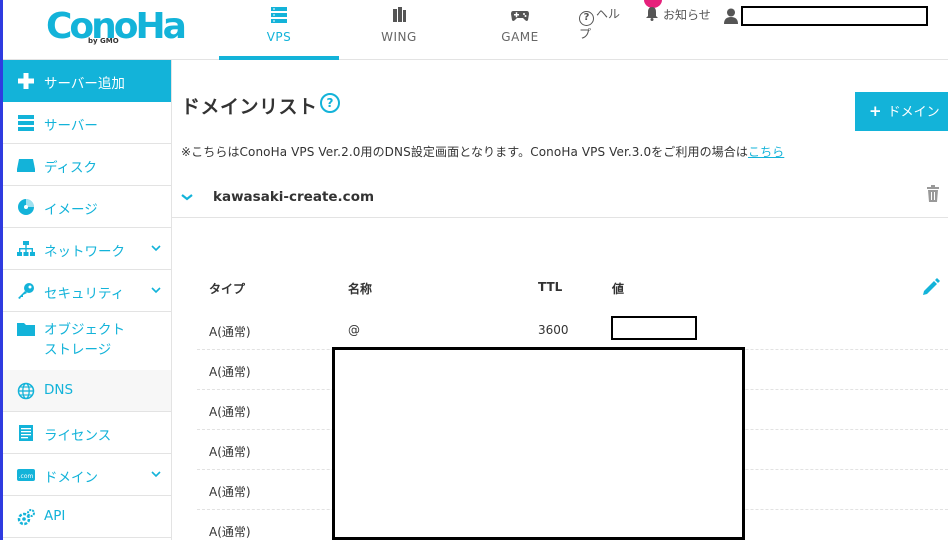  Describe the element at coordinates (26, 433) in the screenshot. I see `license-icon` at that location.